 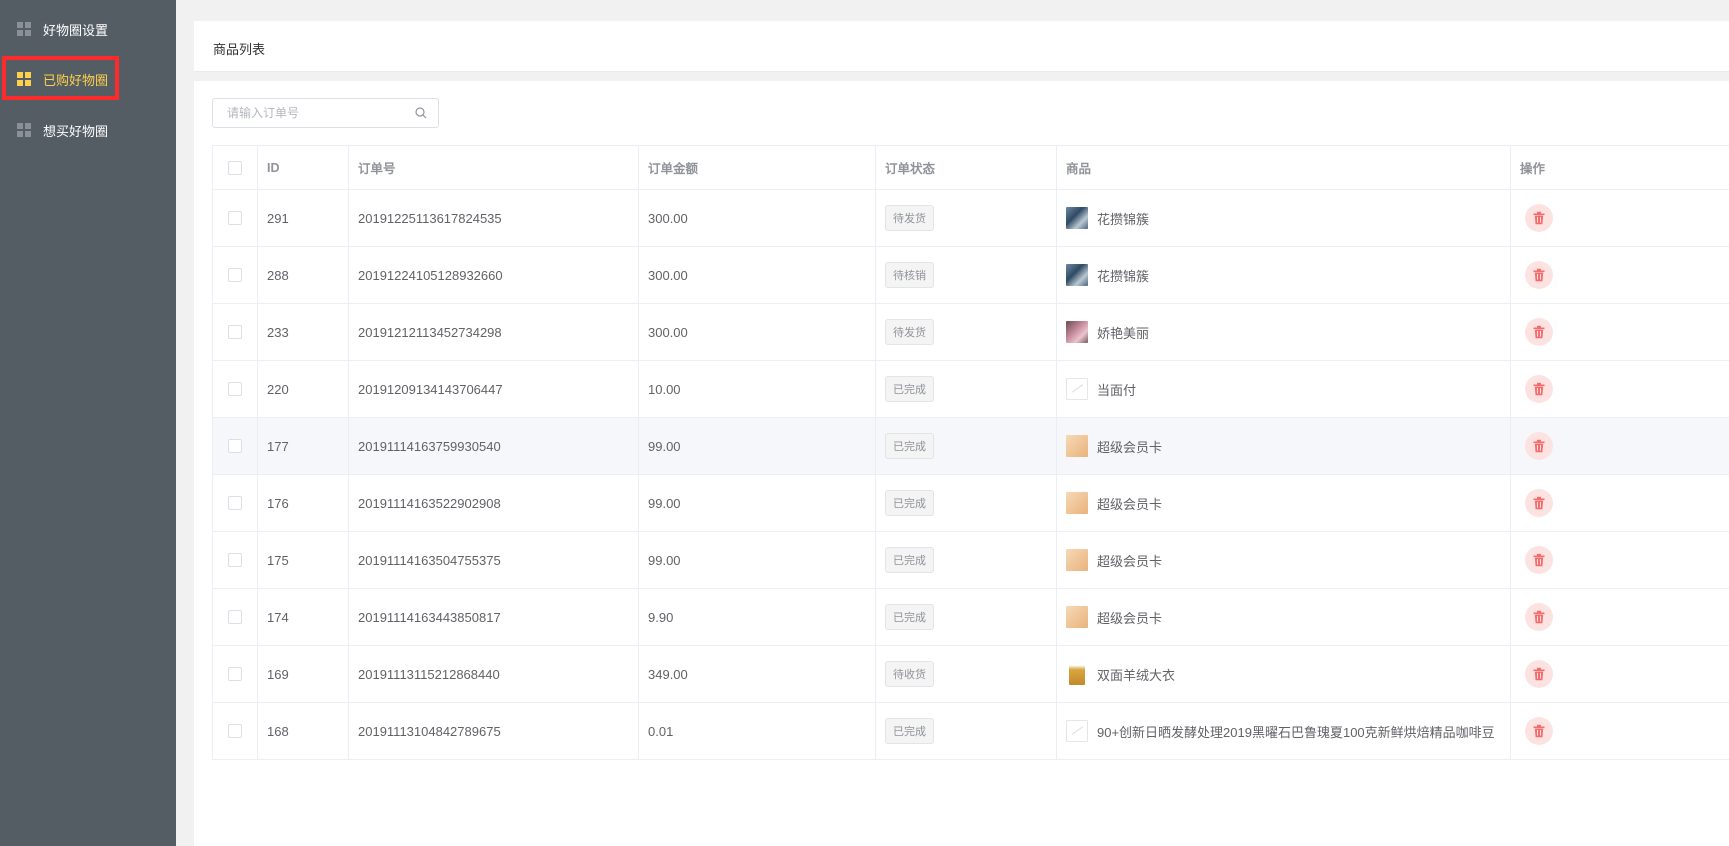 I want to click on table-row: 176 20191114163522902908 99.00 已完成 超级会员卡, so click(x=971, y=503).